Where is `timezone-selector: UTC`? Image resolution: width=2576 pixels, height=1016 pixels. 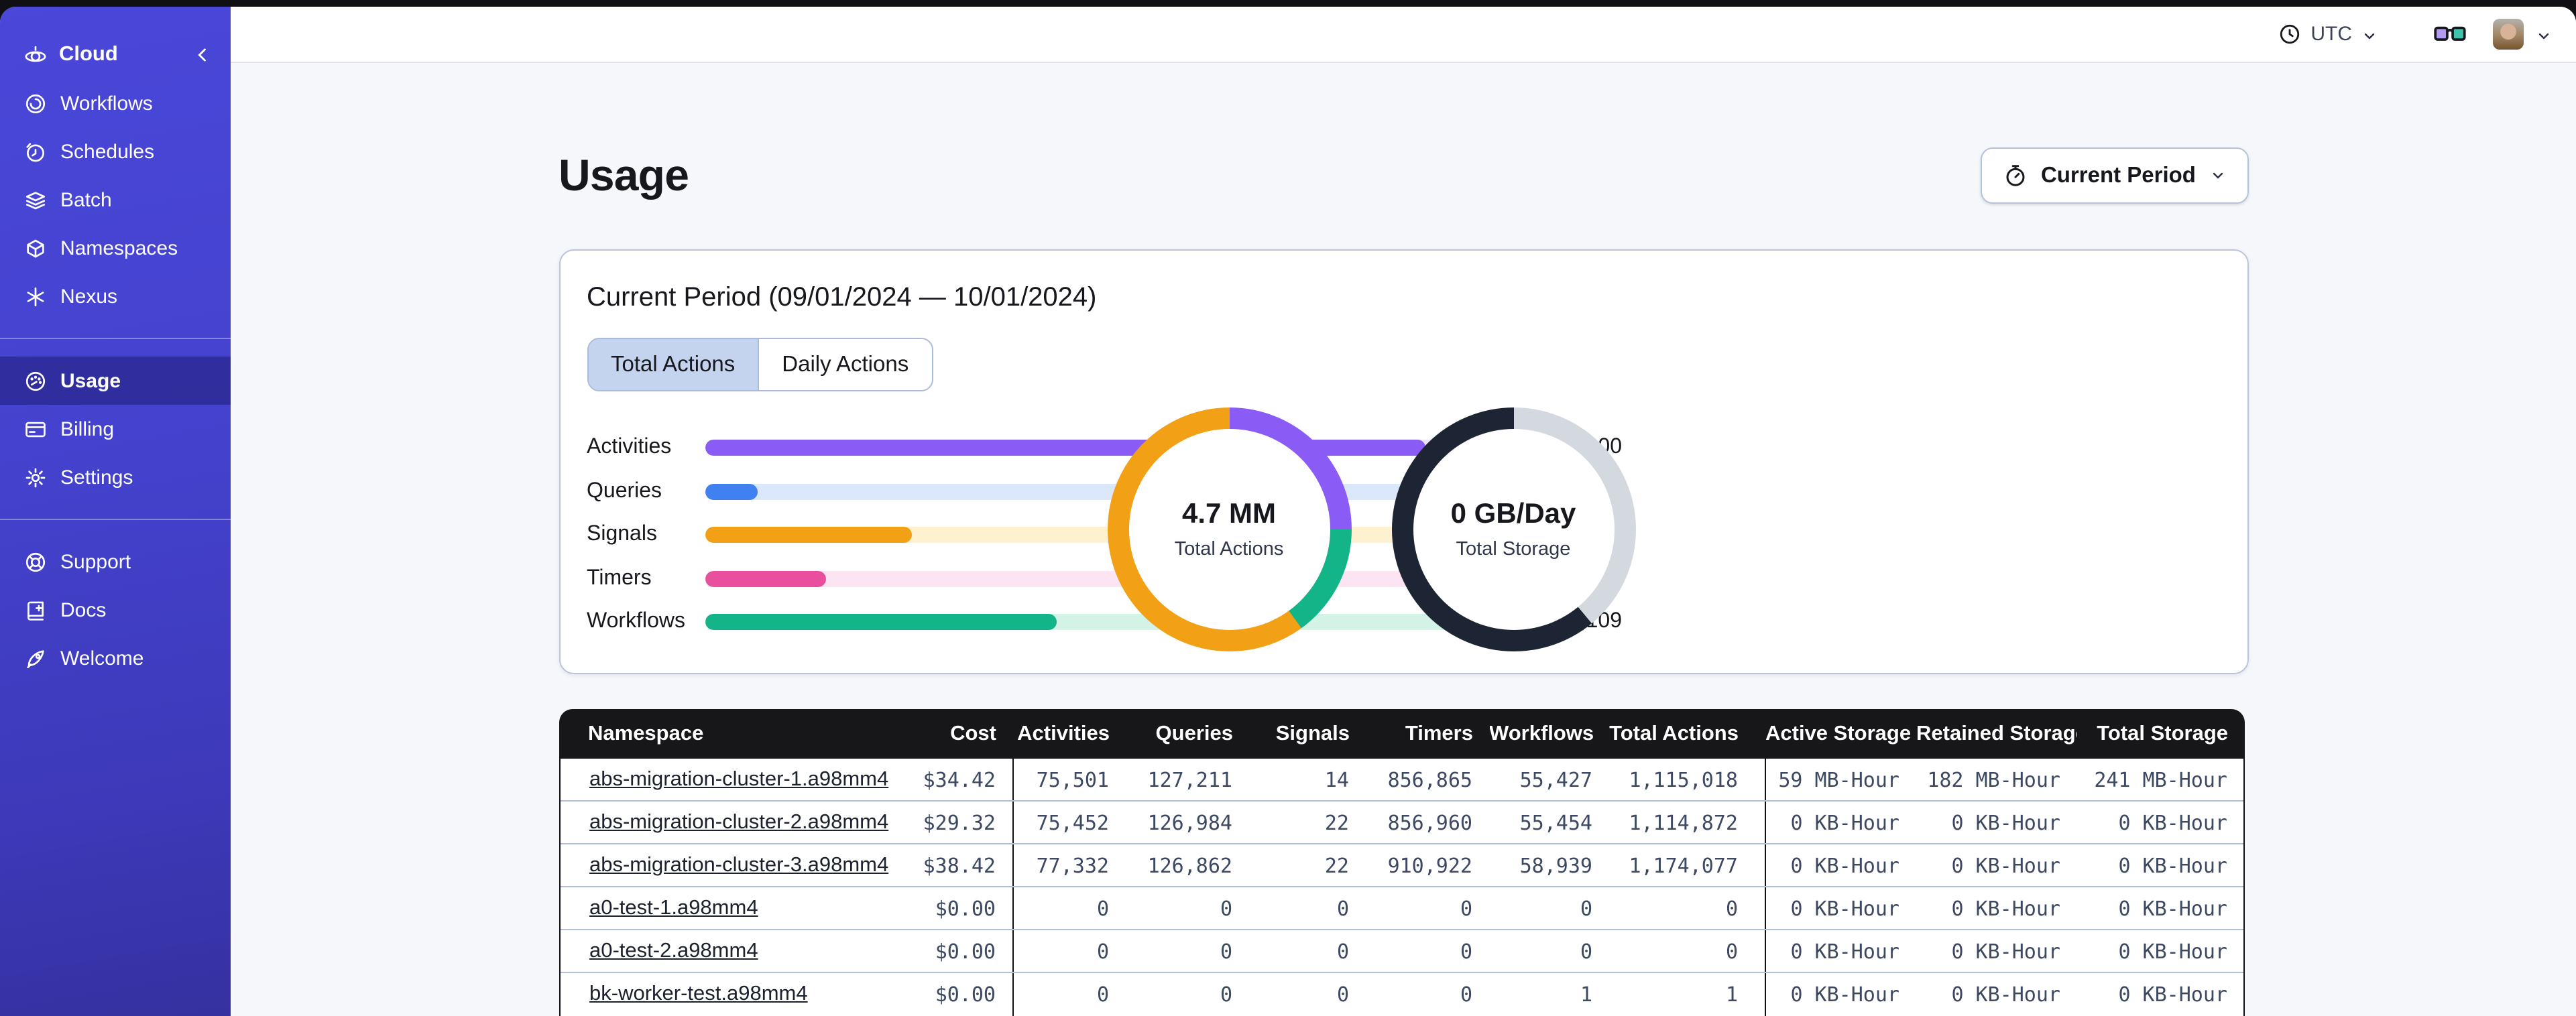
timezone-selector: UTC is located at coordinates (2328, 34).